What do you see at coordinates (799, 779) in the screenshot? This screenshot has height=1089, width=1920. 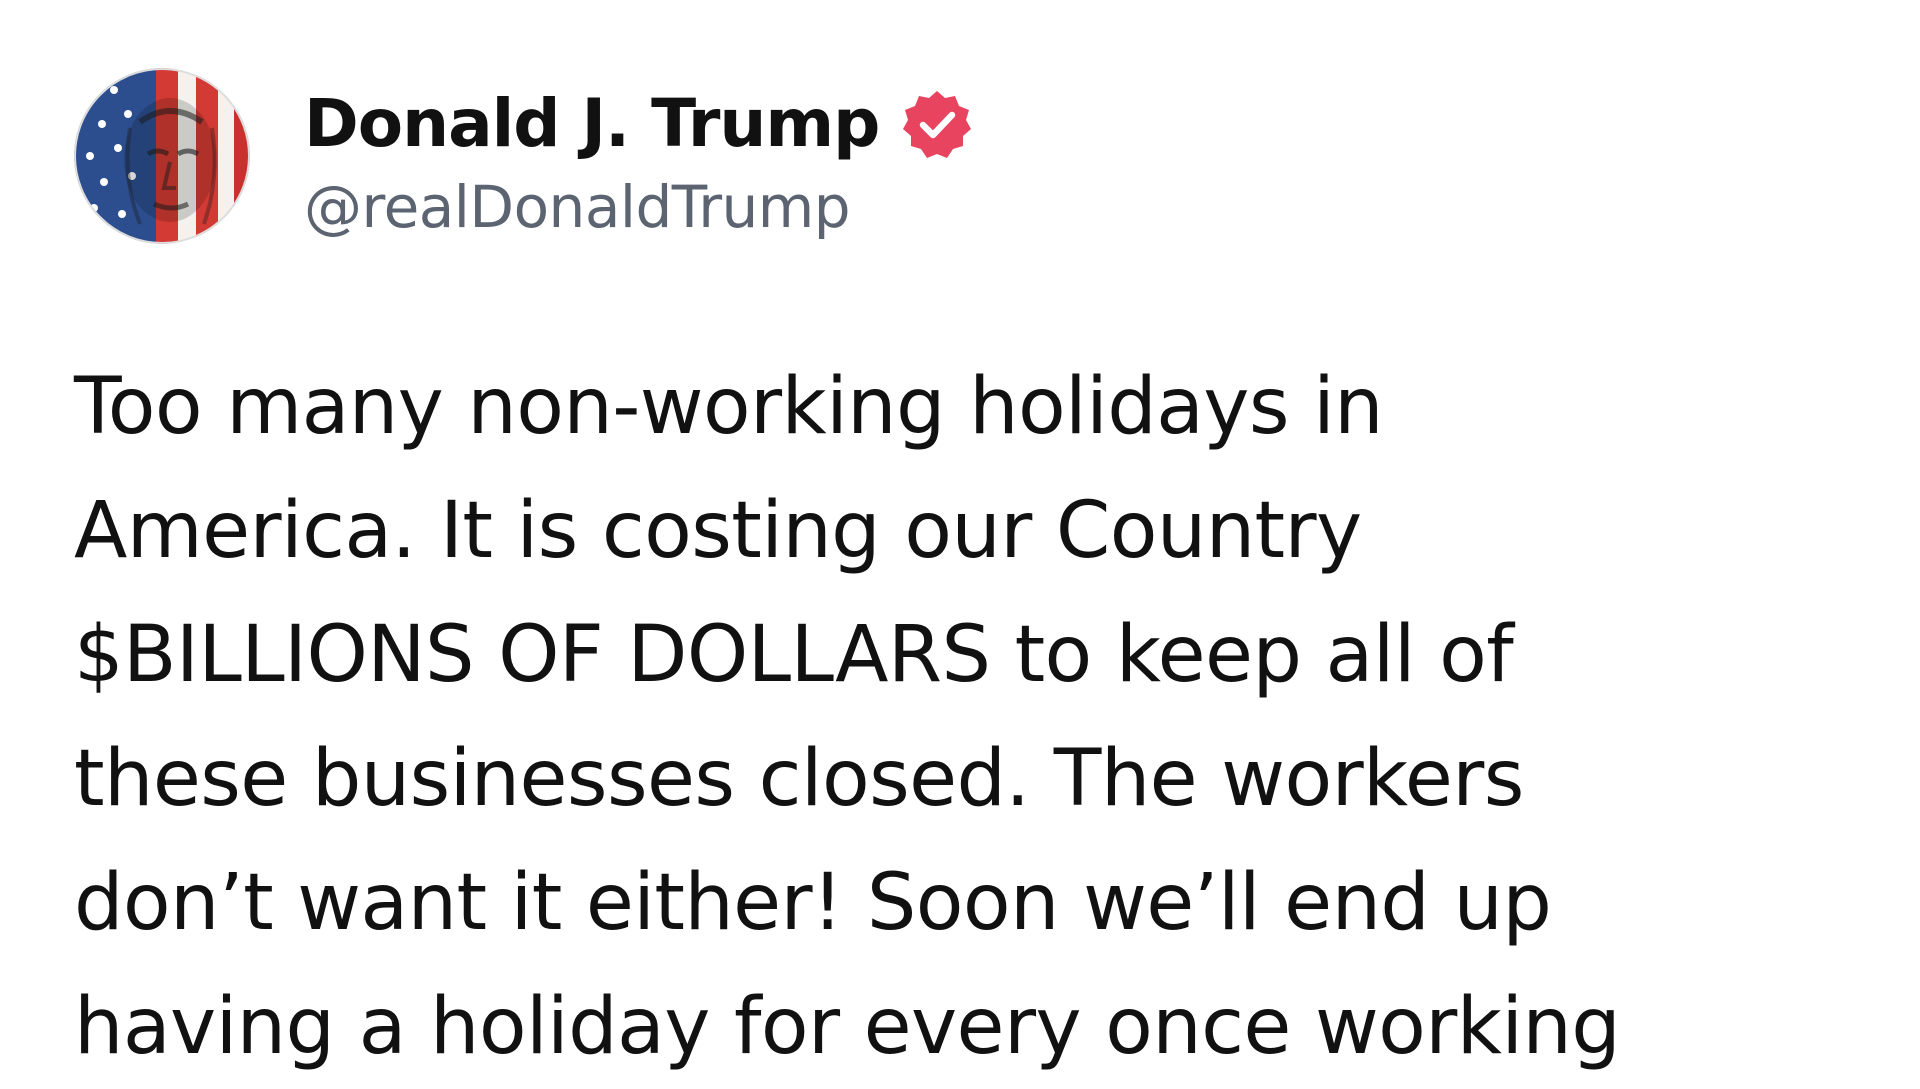 I see `post-text-line: these businesses closed. The workers` at bounding box center [799, 779].